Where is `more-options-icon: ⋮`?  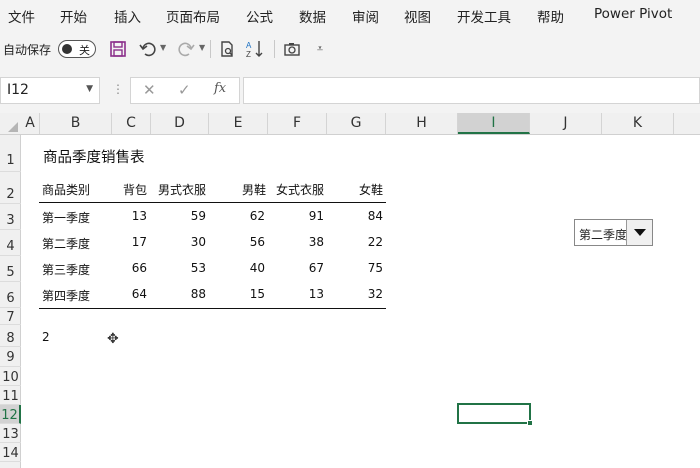
more-options-icon: ⋮ is located at coordinates (118, 89).